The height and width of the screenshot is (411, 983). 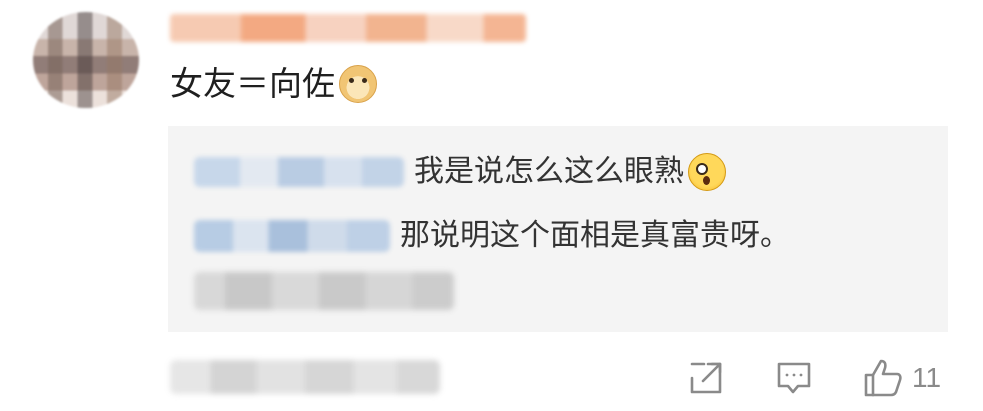 I want to click on like-button: 11, so click(x=901, y=378).